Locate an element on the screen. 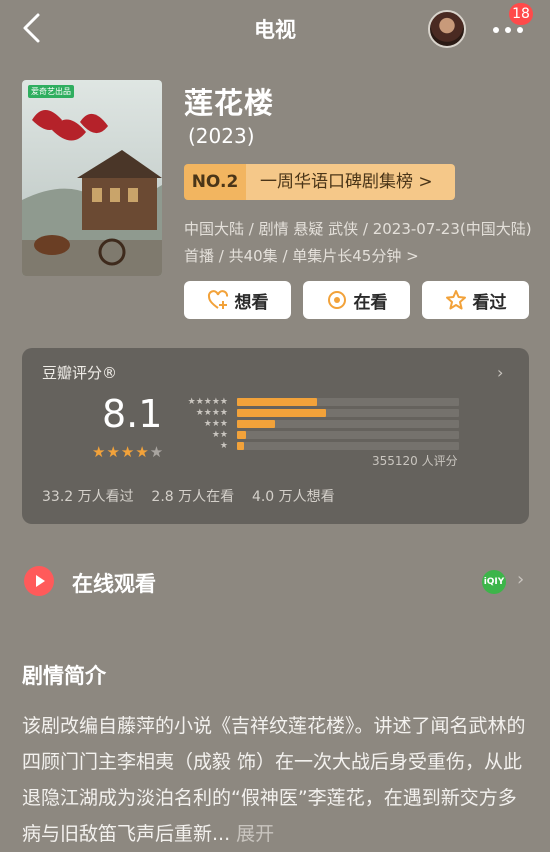 The height and width of the screenshot is (852, 550). rating-stars: ★★★★★ is located at coordinates (128, 452).